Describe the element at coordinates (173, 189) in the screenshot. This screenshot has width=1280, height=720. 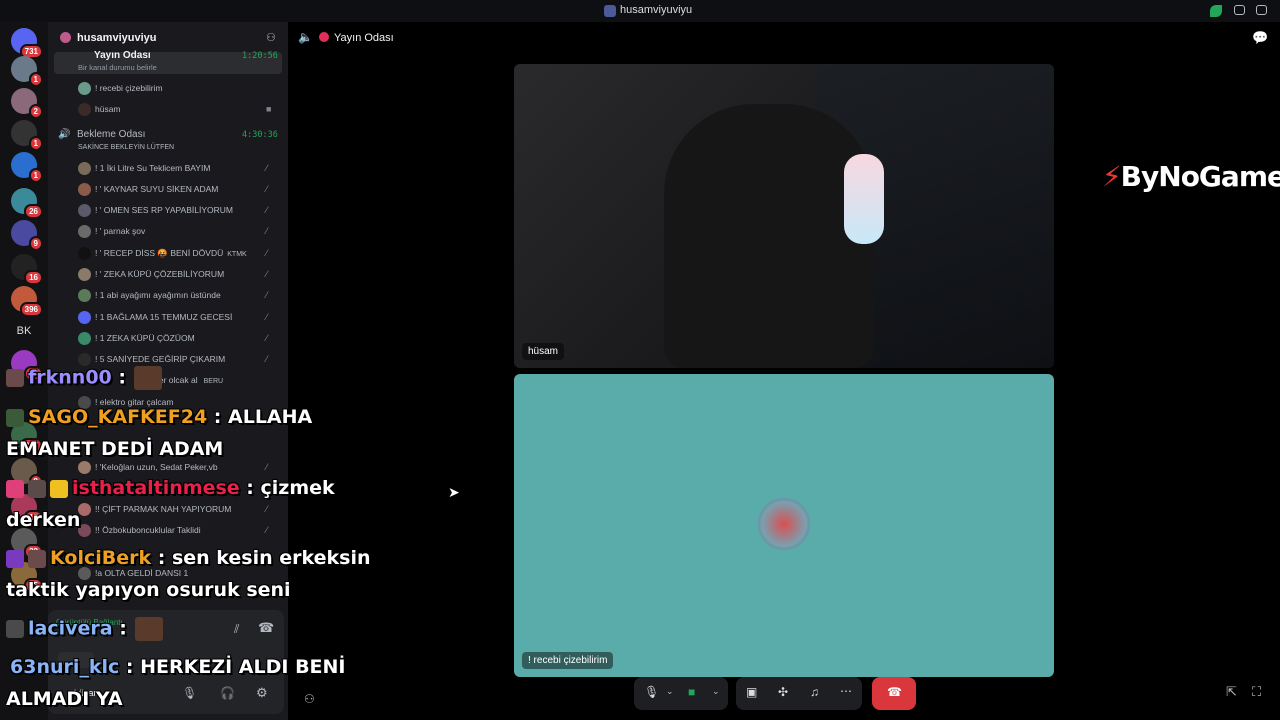
I see `voice-member: ! ' KAYNAR SUYU SİKEN ADAM ⁄` at that location.